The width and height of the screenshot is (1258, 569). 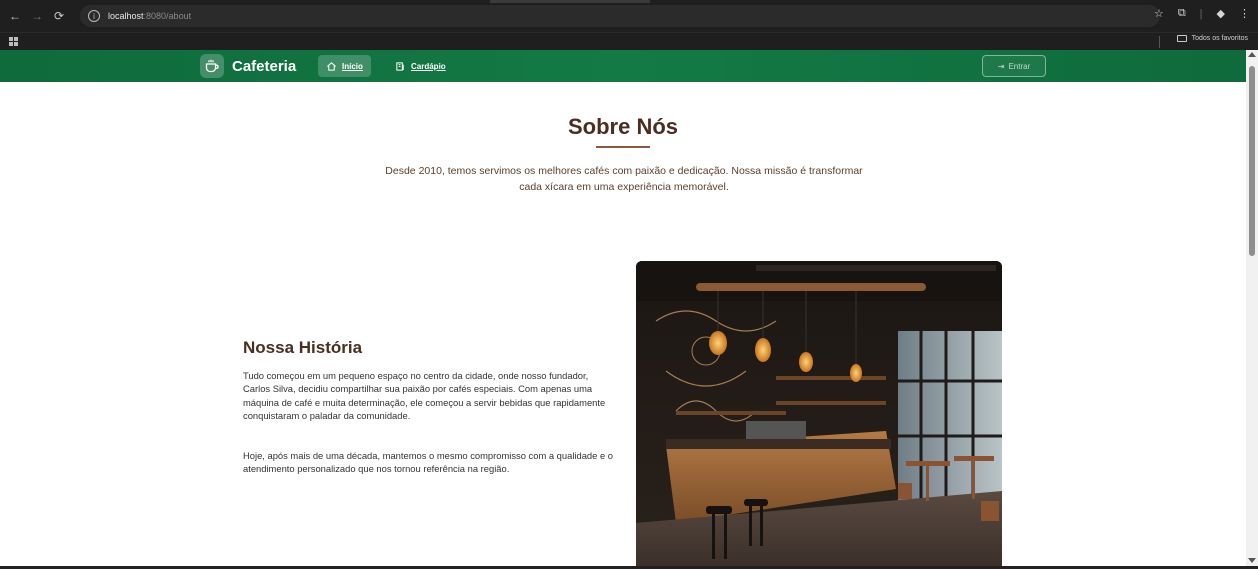 What do you see at coordinates (620, 16) in the screenshot?
I see `address-bar: i localhost:8080/about` at bounding box center [620, 16].